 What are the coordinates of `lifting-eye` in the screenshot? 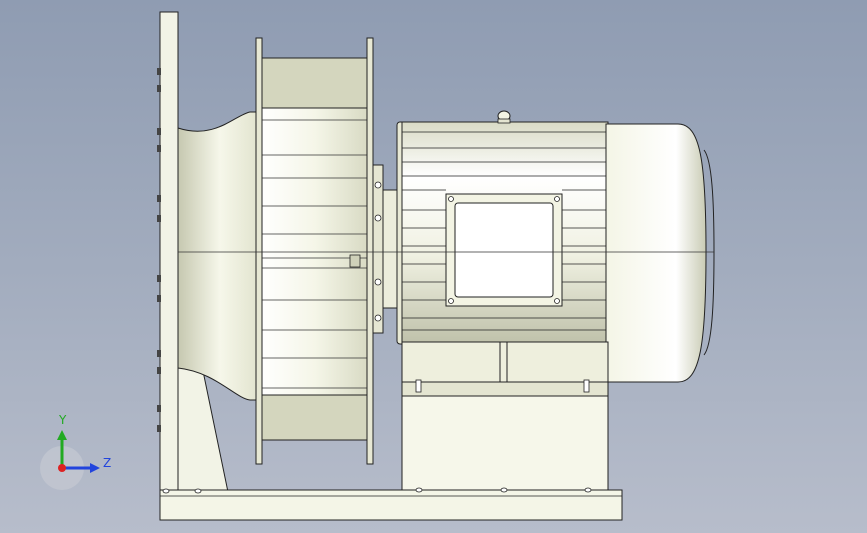 It's located at (504, 117).